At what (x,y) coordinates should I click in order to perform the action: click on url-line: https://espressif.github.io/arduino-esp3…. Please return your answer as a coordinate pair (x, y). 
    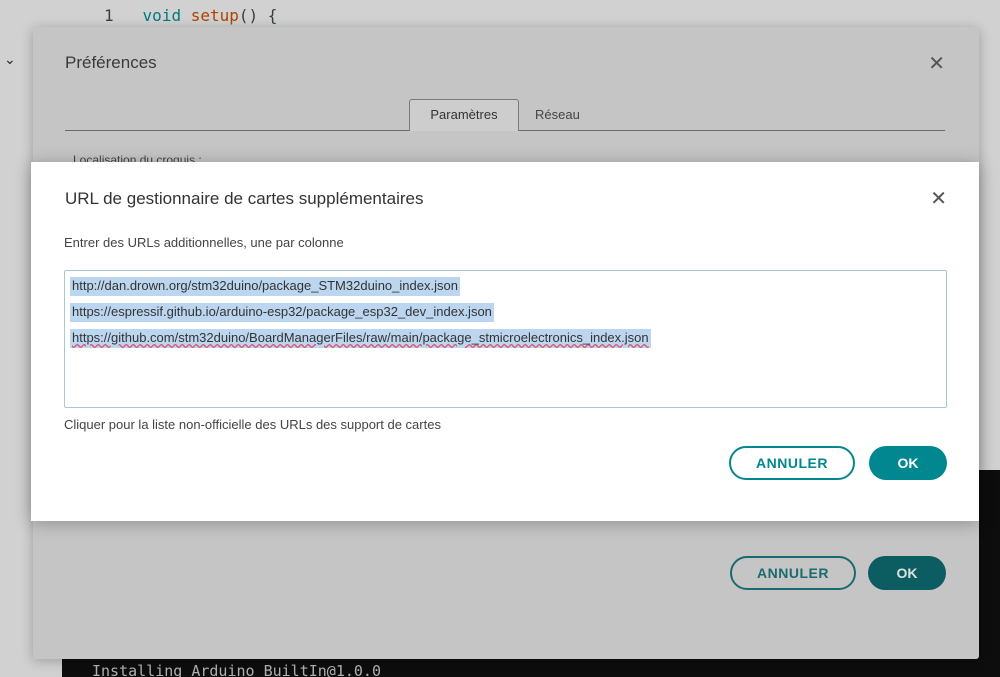
    Looking at the image, I should click on (505, 315).